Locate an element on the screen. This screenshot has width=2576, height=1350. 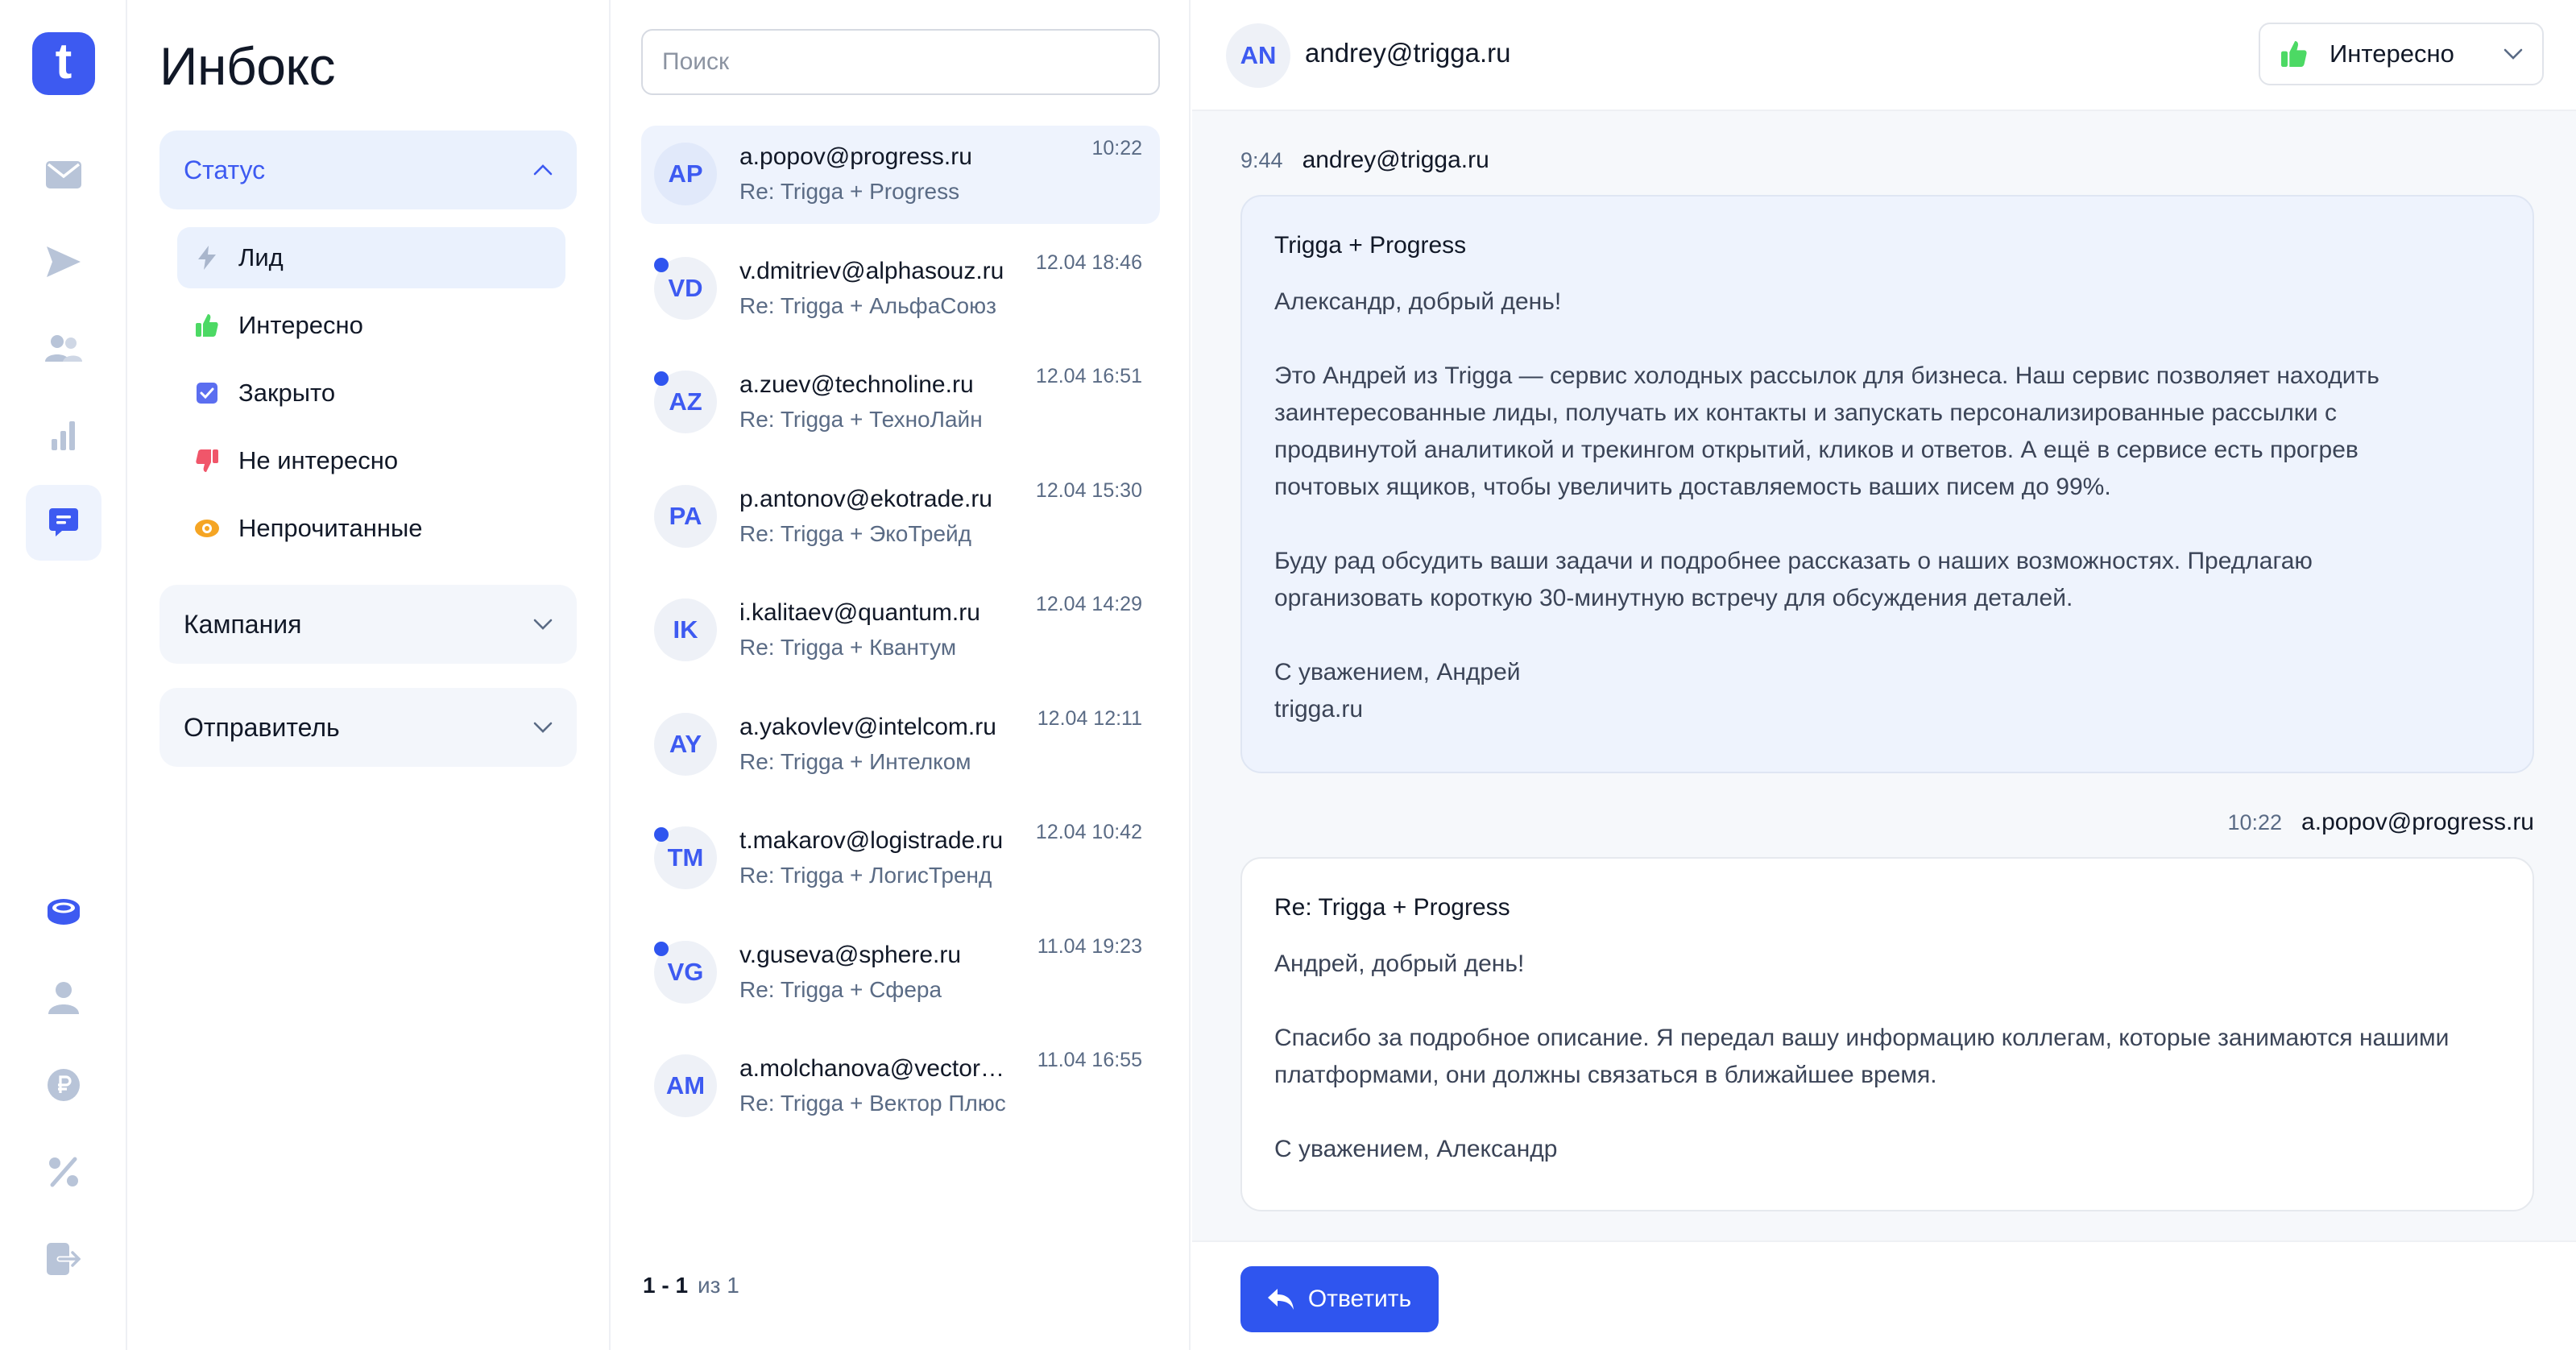
row-time: 11.04 19:23 is located at coordinates (1089, 946).